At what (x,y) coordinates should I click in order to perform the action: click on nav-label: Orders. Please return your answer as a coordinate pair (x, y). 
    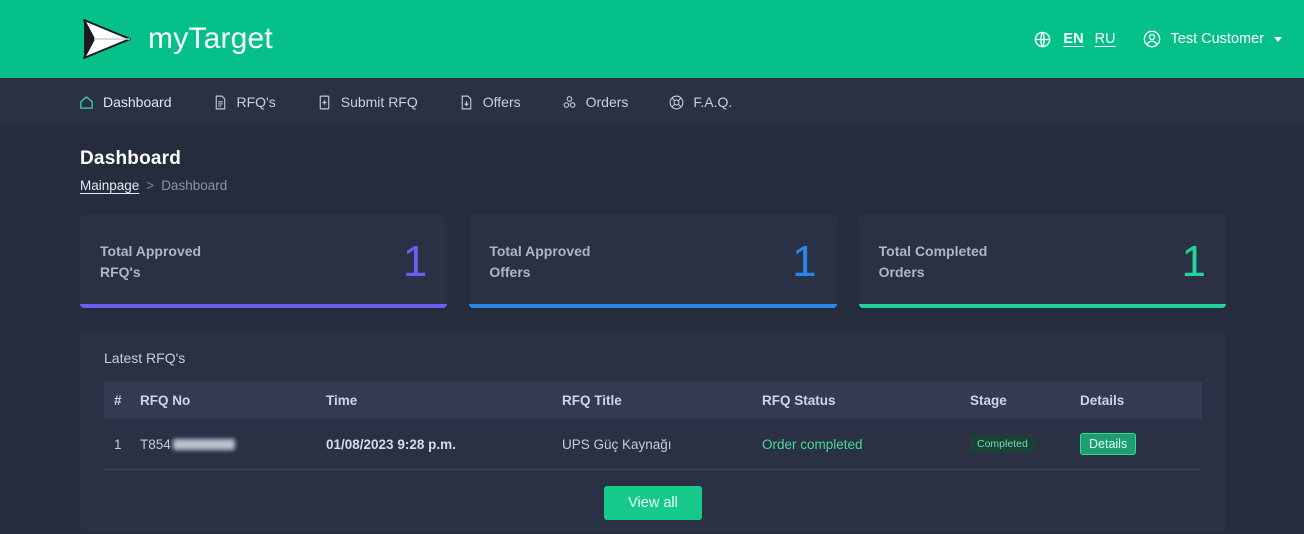
    Looking at the image, I should click on (607, 102).